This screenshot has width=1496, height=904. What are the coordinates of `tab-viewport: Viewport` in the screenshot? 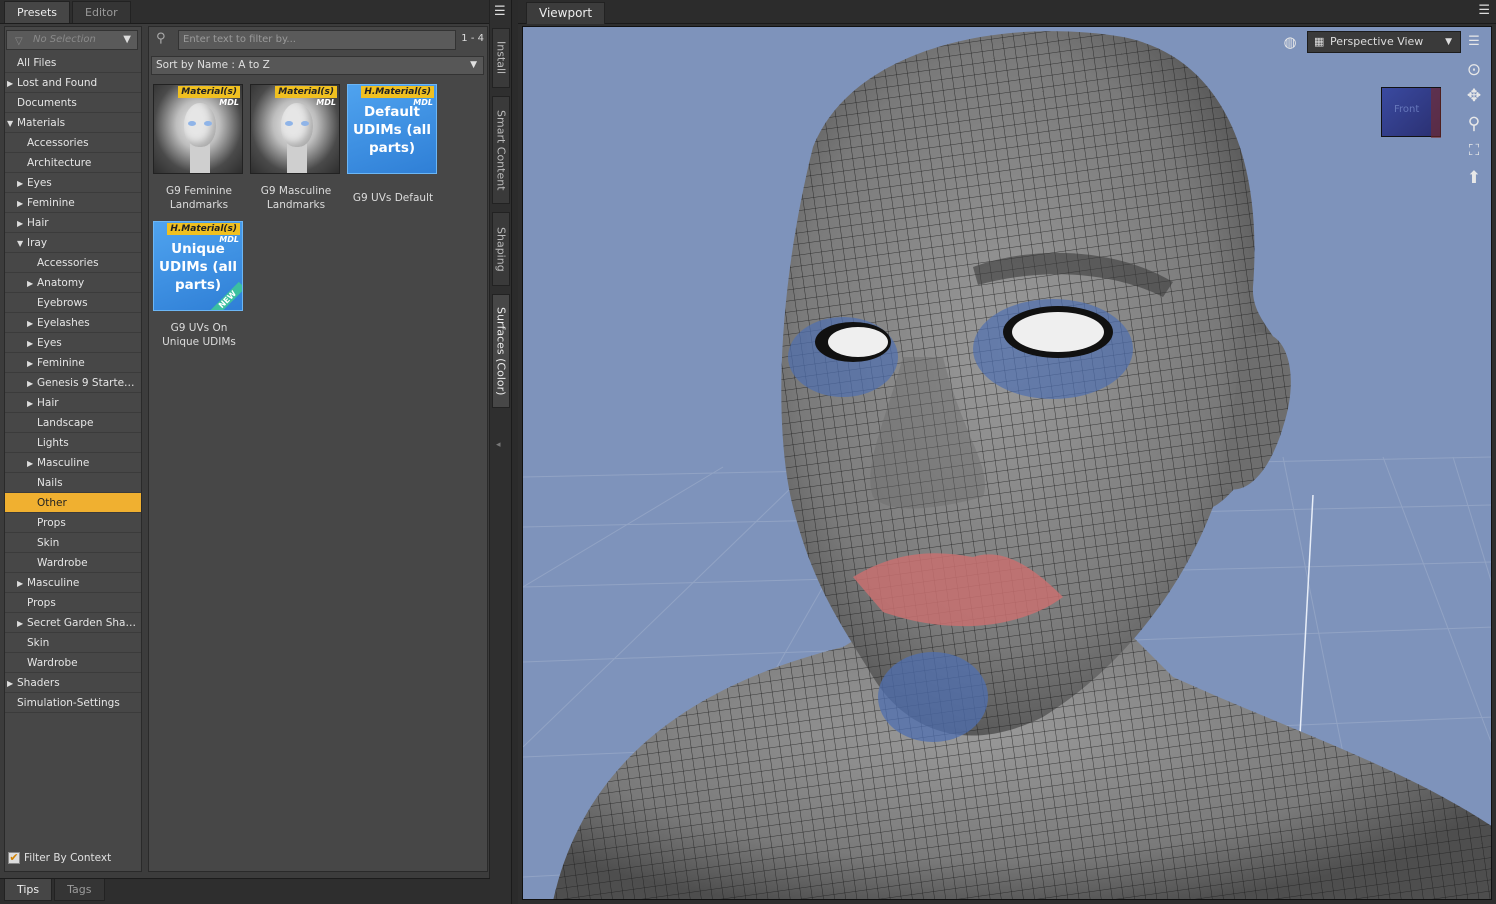 It's located at (566, 13).